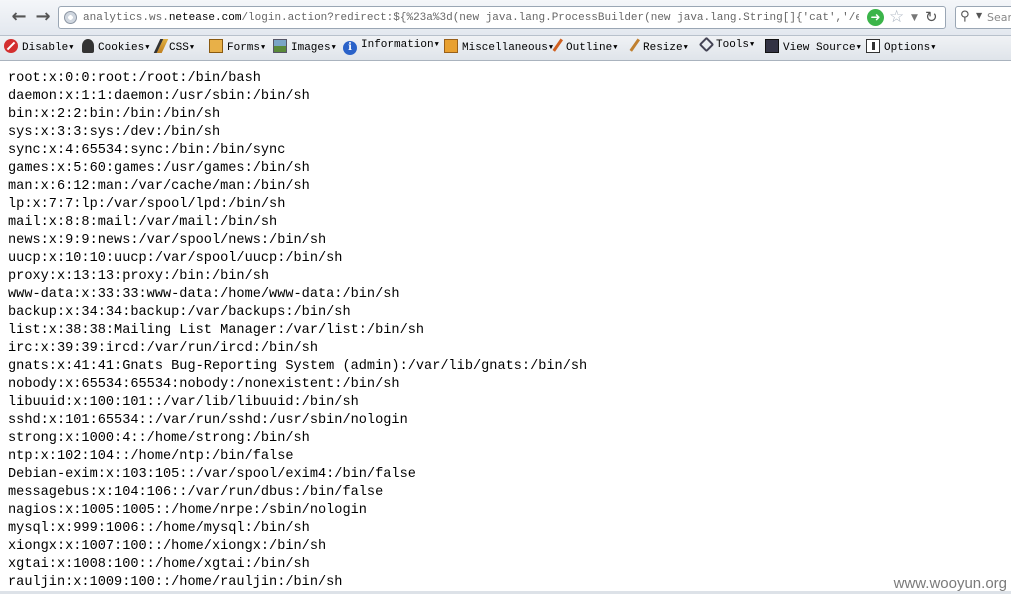 The image size is (1011, 594). What do you see at coordinates (589, 48) in the screenshot?
I see `toolbar-outline-label: Outline` at bounding box center [589, 48].